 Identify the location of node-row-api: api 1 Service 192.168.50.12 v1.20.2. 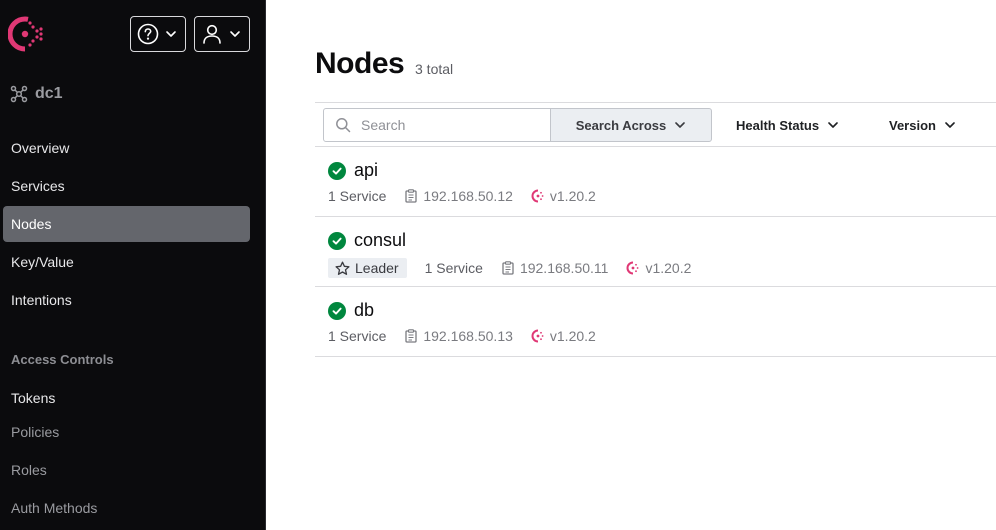
(655, 182).